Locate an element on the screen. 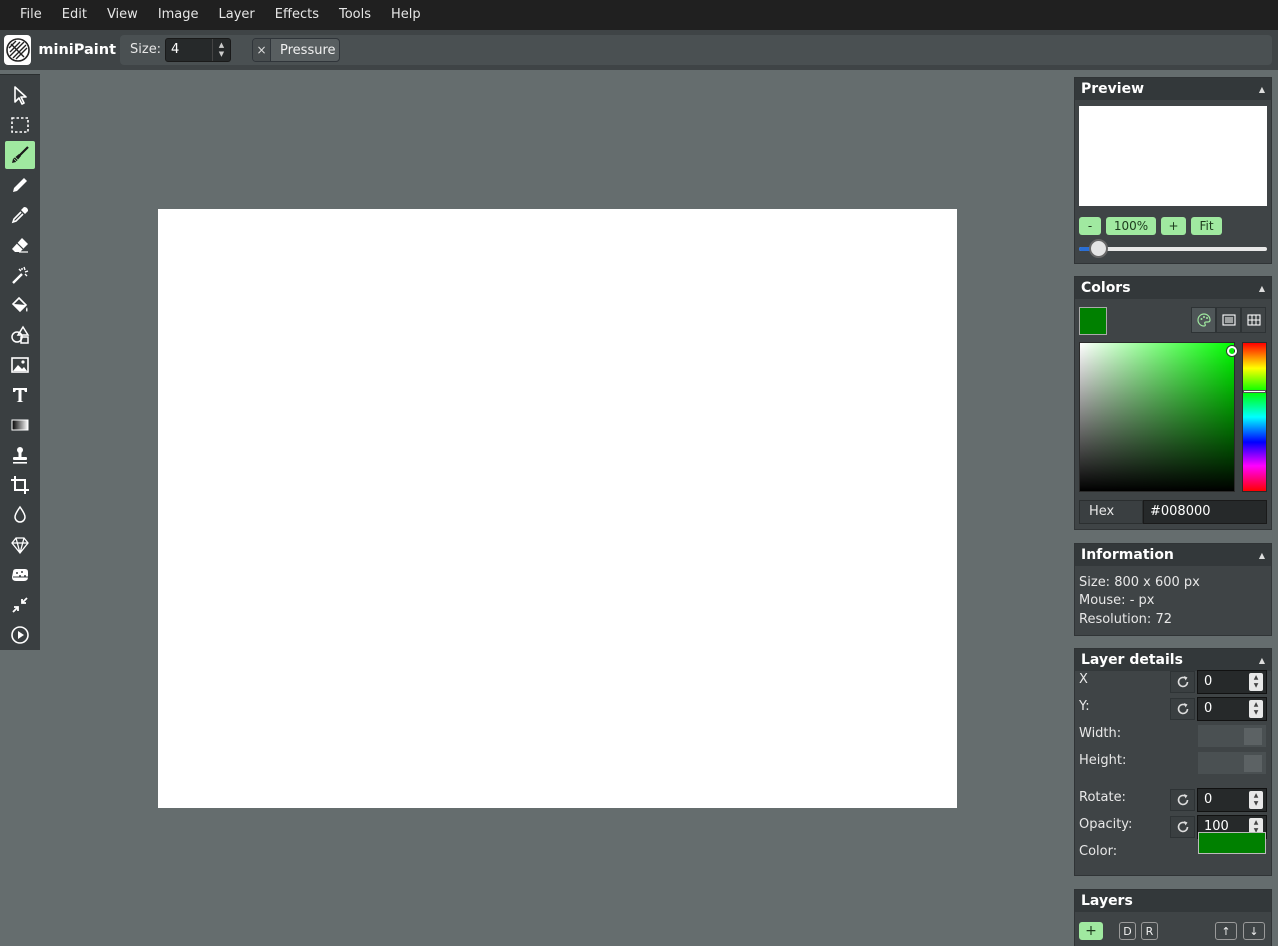  size-input: 4 ▲ ▼ is located at coordinates (198, 50).